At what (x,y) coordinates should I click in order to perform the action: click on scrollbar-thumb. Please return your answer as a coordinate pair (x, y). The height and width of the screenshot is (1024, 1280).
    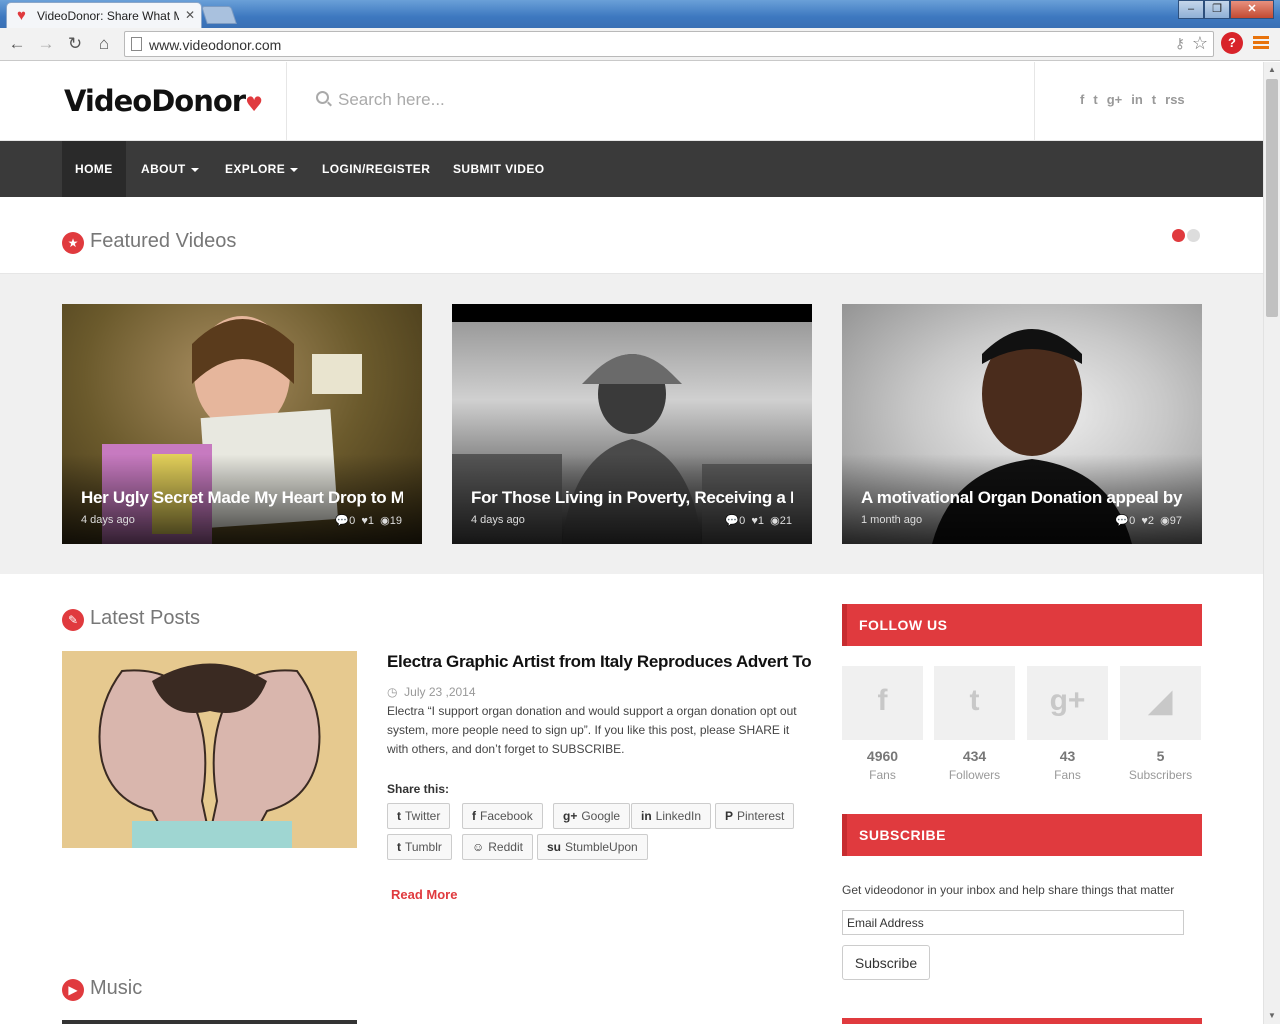
    Looking at the image, I should click on (1272, 198).